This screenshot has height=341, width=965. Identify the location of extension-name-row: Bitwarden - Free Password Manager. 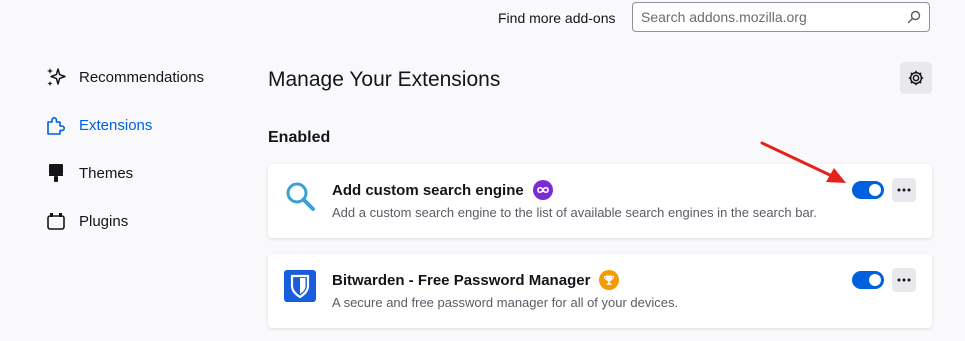
(476, 280).